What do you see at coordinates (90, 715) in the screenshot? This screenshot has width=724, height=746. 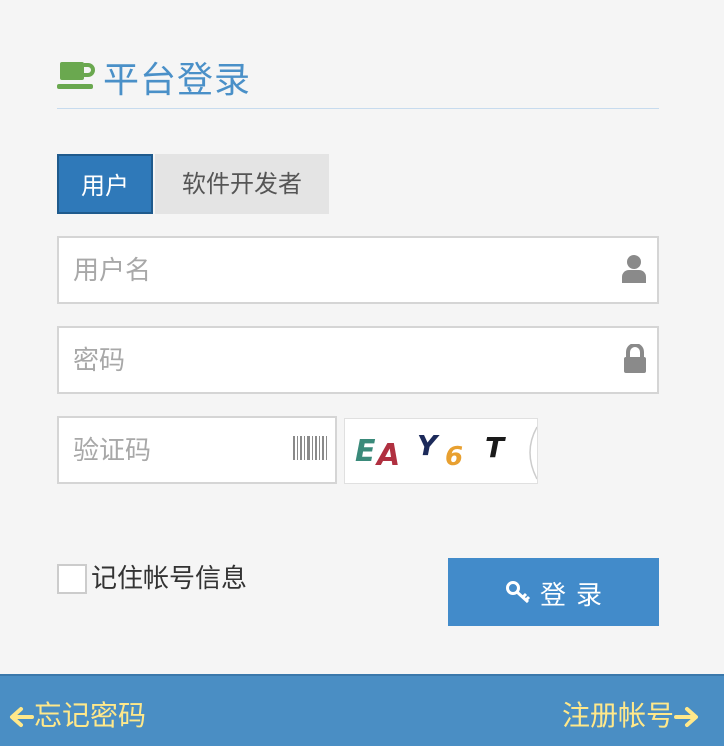 I see `forgot-password-label: 忘记密码` at bounding box center [90, 715].